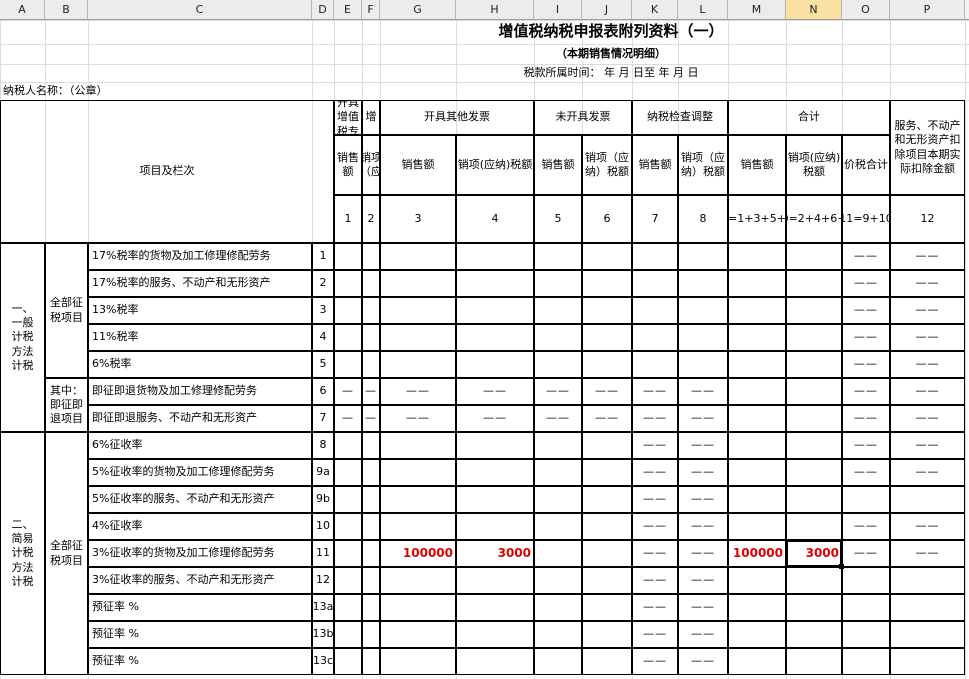 Image resolution: width=969 pixels, height=679 pixels. What do you see at coordinates (371, 391) in the screenshot?
I see `na-cell: —` at bounding box center [371, 391].